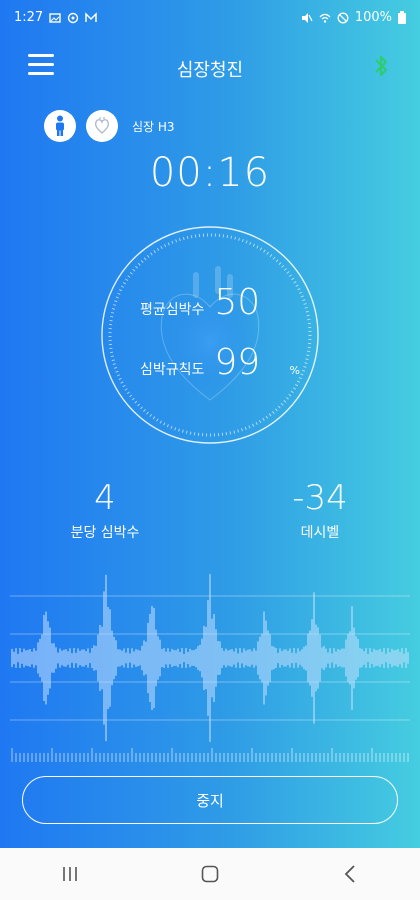 The image size is (420, 900). I want to click on page-title: 심장청진, so click(210, 70).